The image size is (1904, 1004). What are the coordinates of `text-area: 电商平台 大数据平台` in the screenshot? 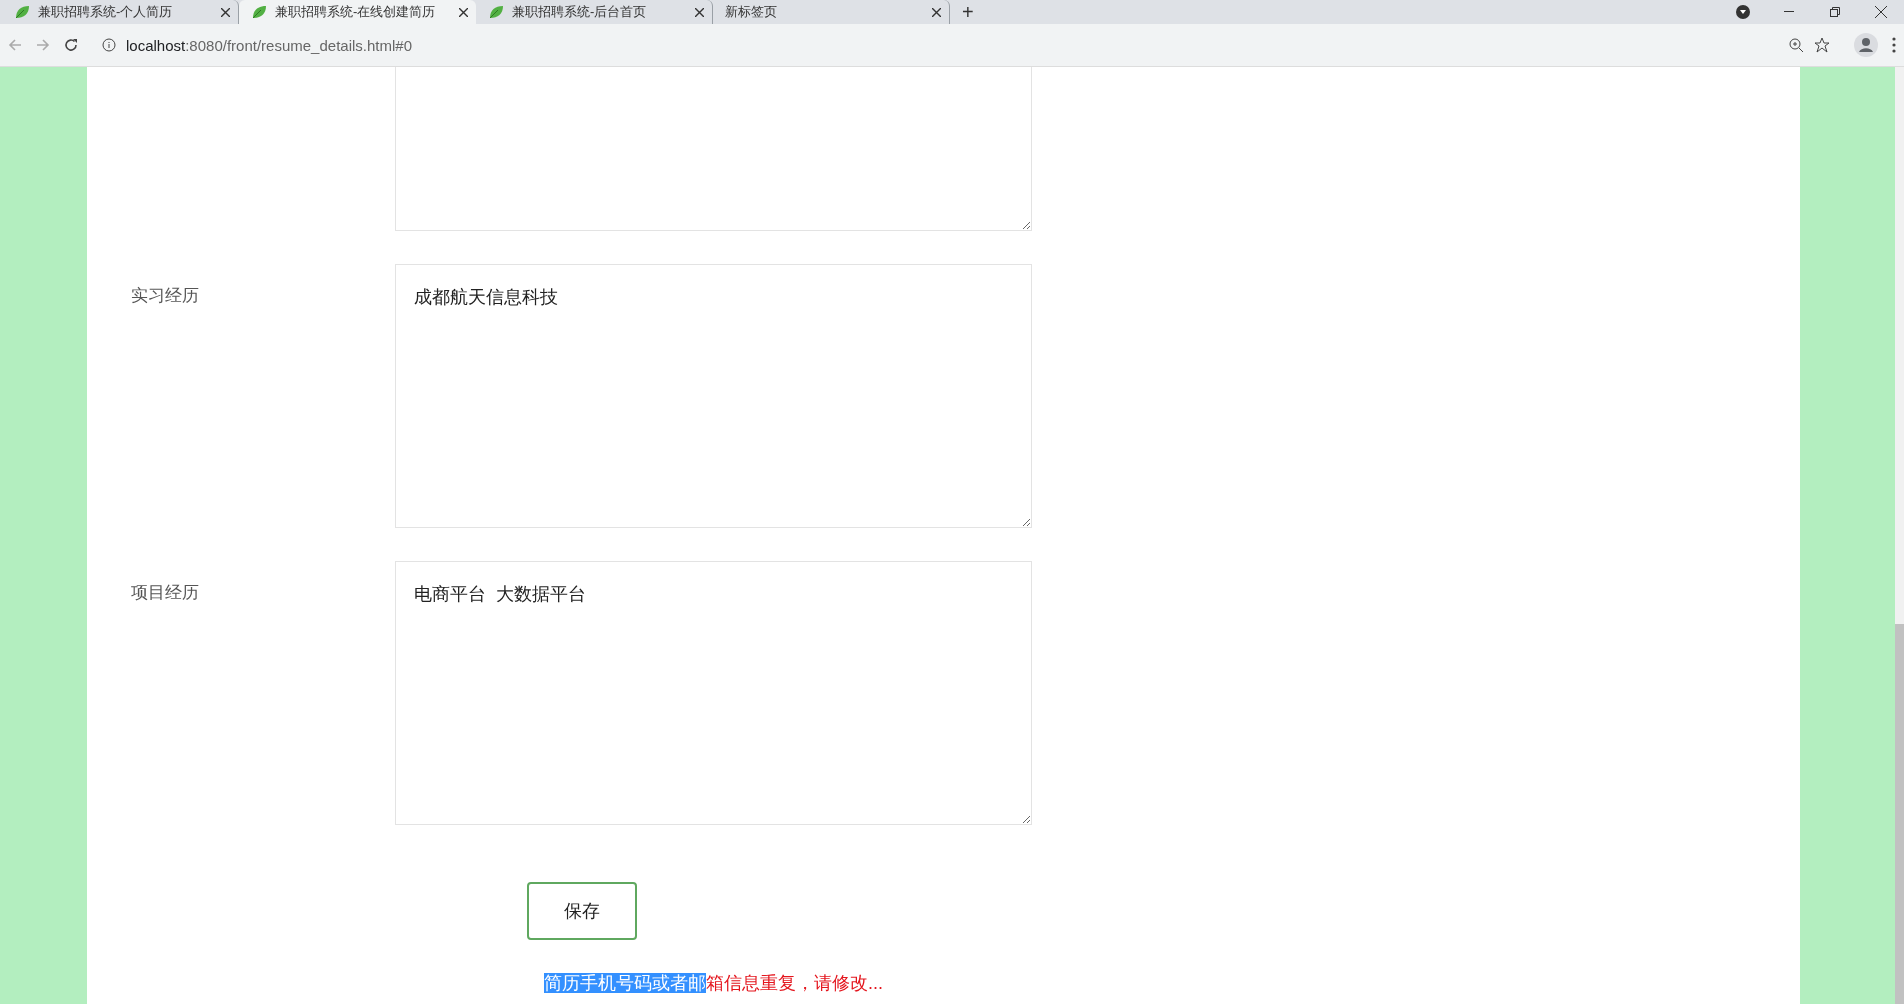 It's located at (713, 693).